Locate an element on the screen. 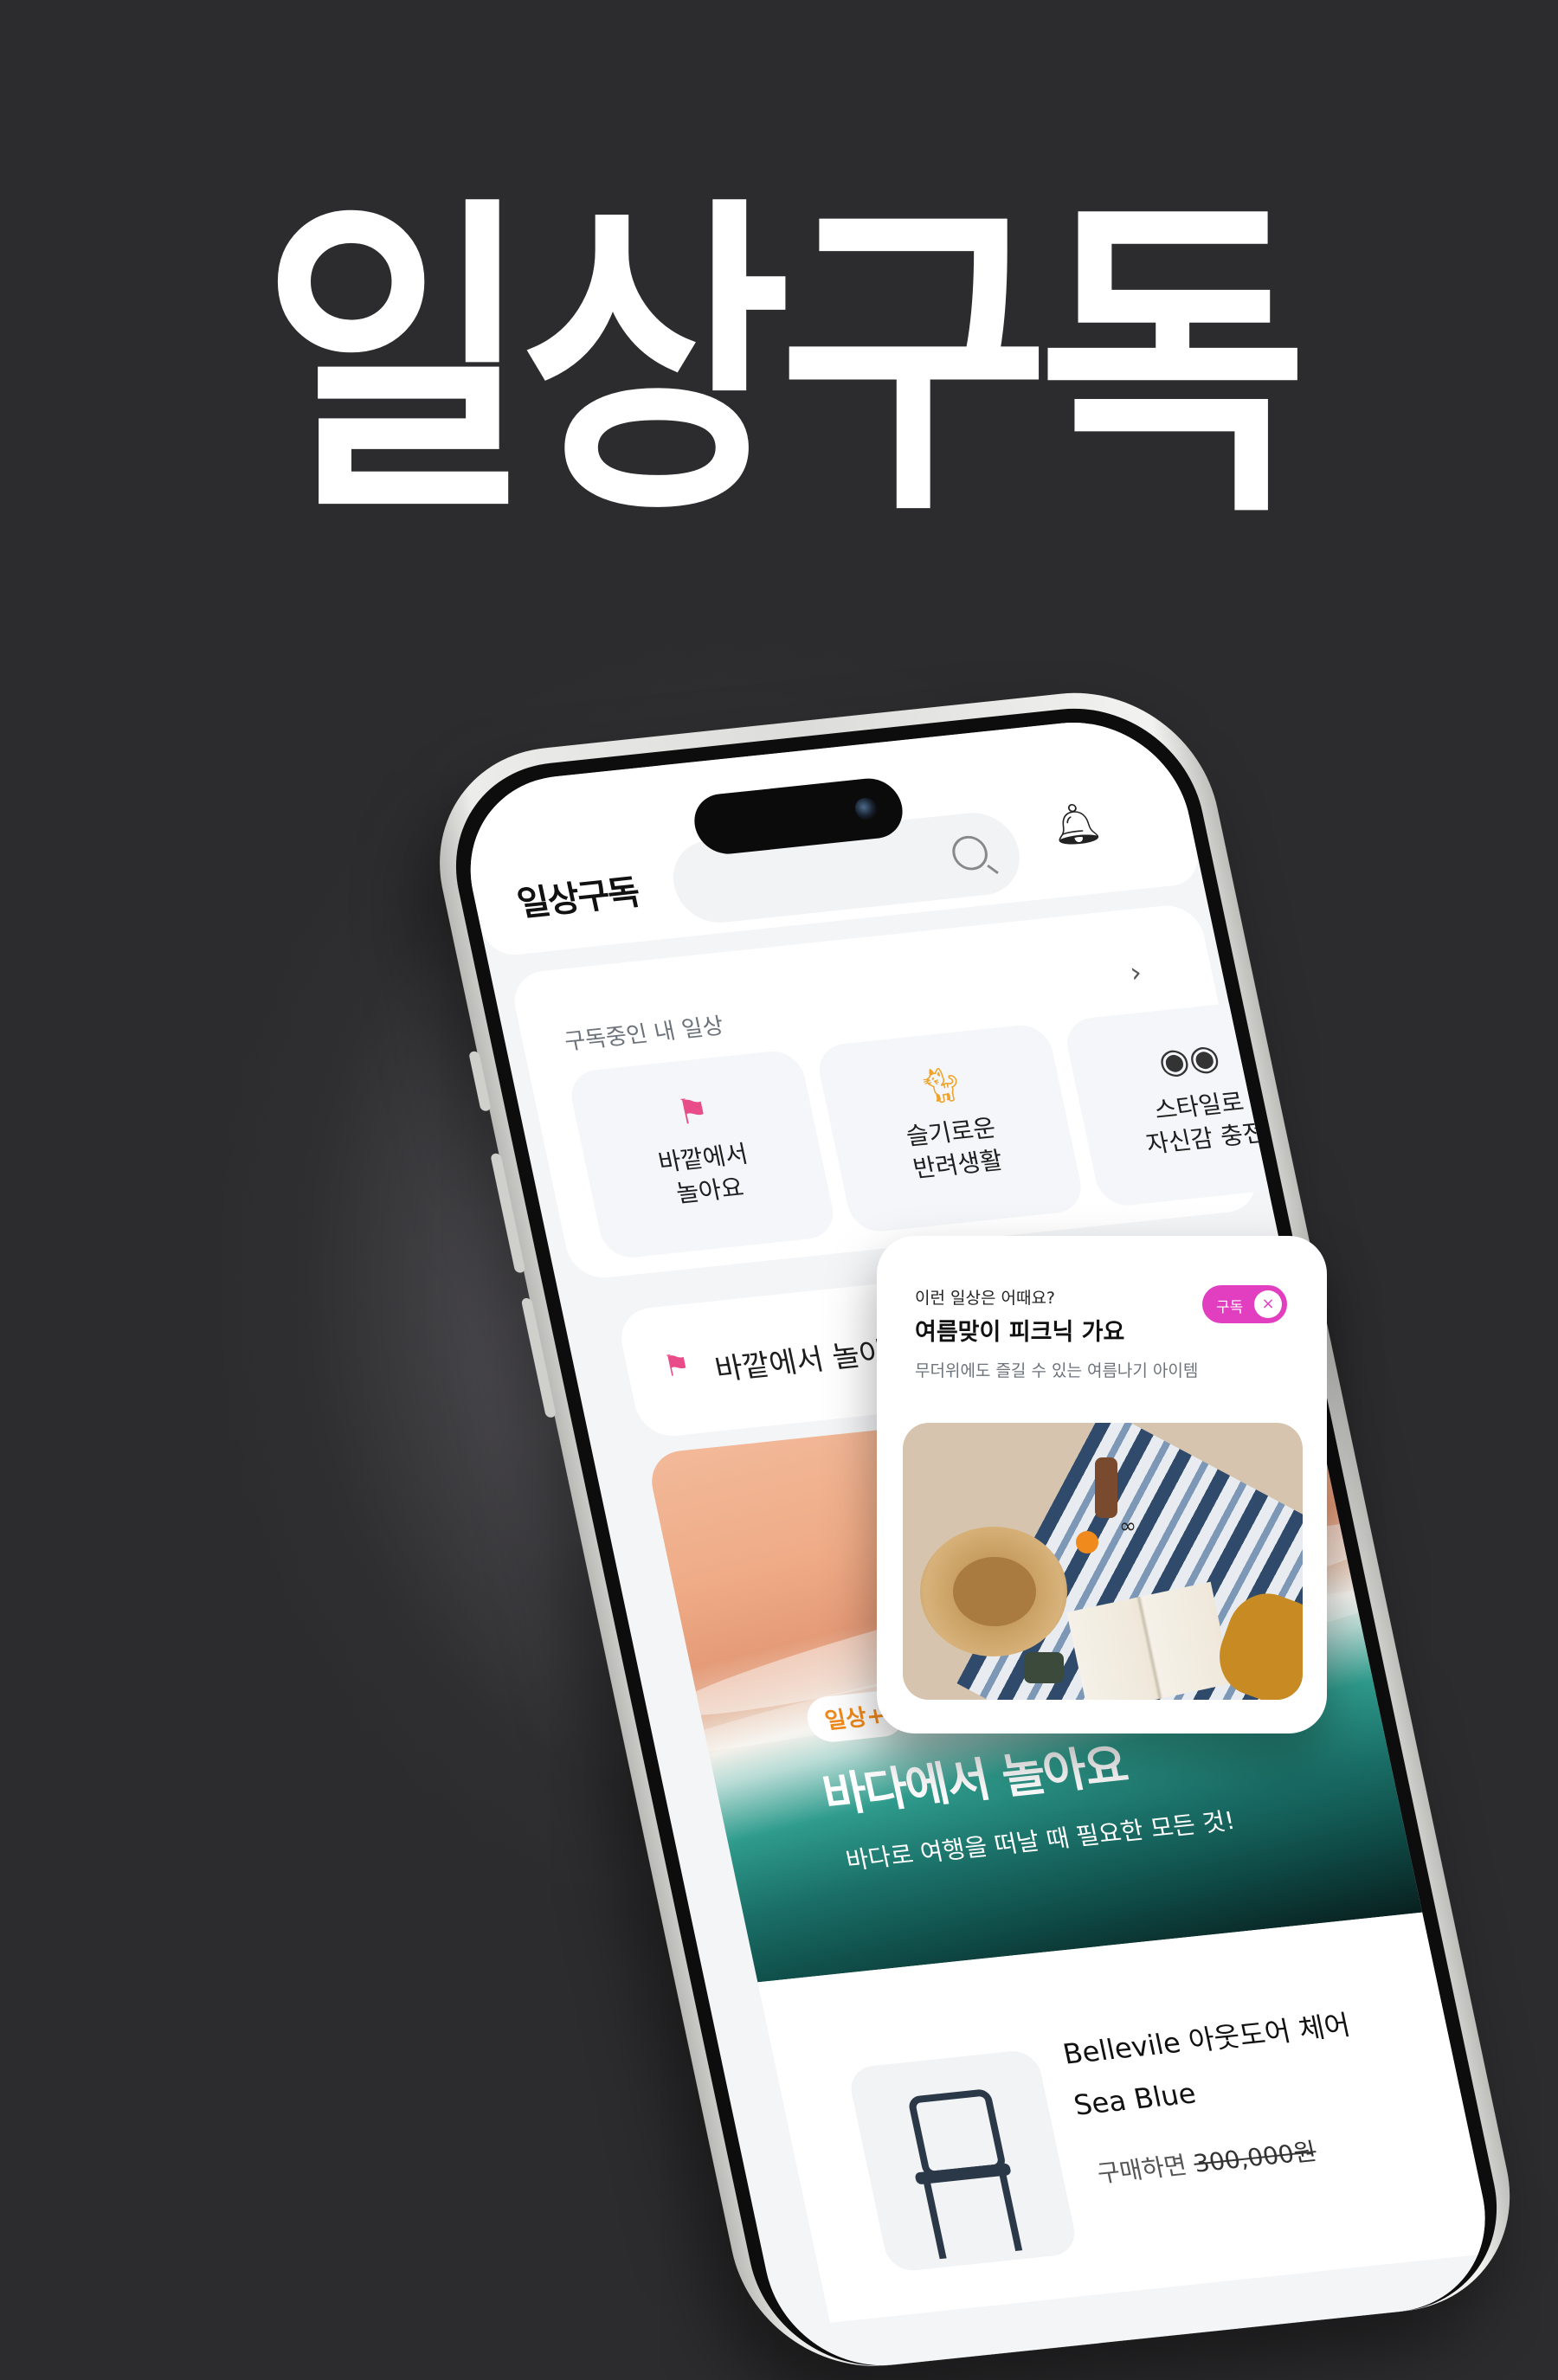 This screenshot has width=1558, height=2380. app-logo: 일상구독 is located at coordinates (577, 896).